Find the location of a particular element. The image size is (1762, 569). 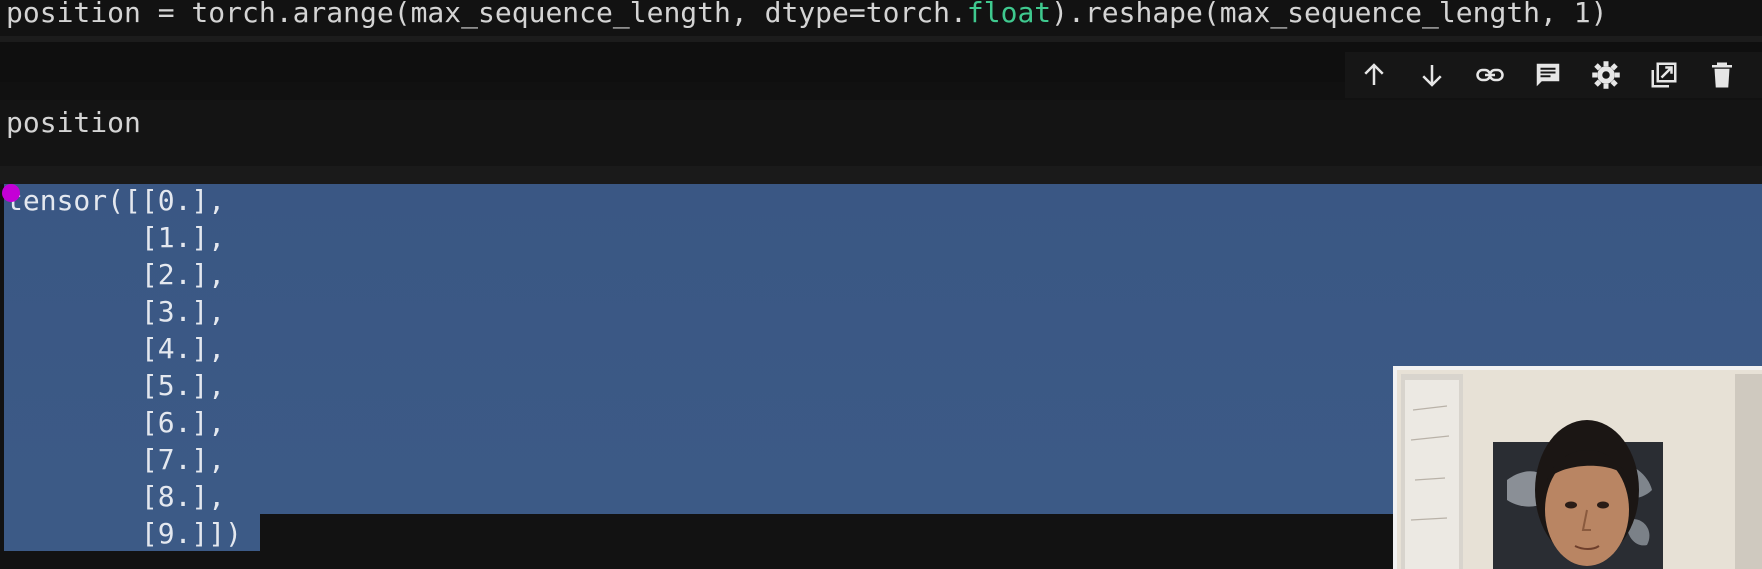

comment-button is located at coordinates (1548, 75).